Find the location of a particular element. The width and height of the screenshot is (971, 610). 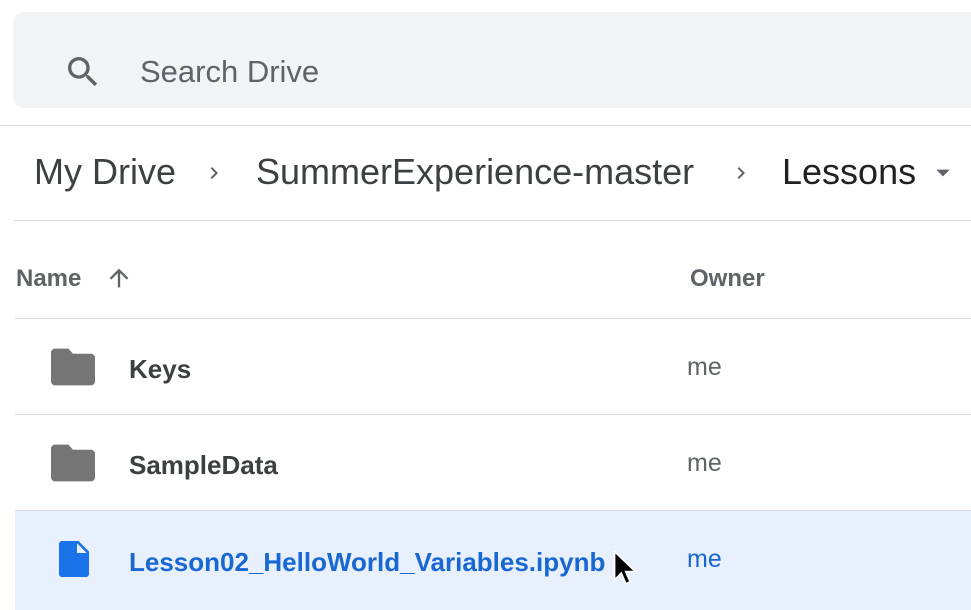

mouse-cursor-icon is located at coordinates (625, 567).